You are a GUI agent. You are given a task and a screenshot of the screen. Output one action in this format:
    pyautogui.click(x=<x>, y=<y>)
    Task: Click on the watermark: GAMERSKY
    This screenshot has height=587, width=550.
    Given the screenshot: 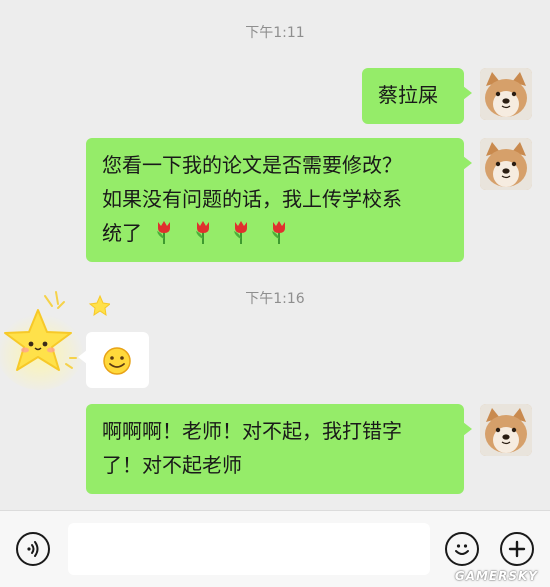 What is the action you would take?
    pyautogui.click(x=496, y=576)
    